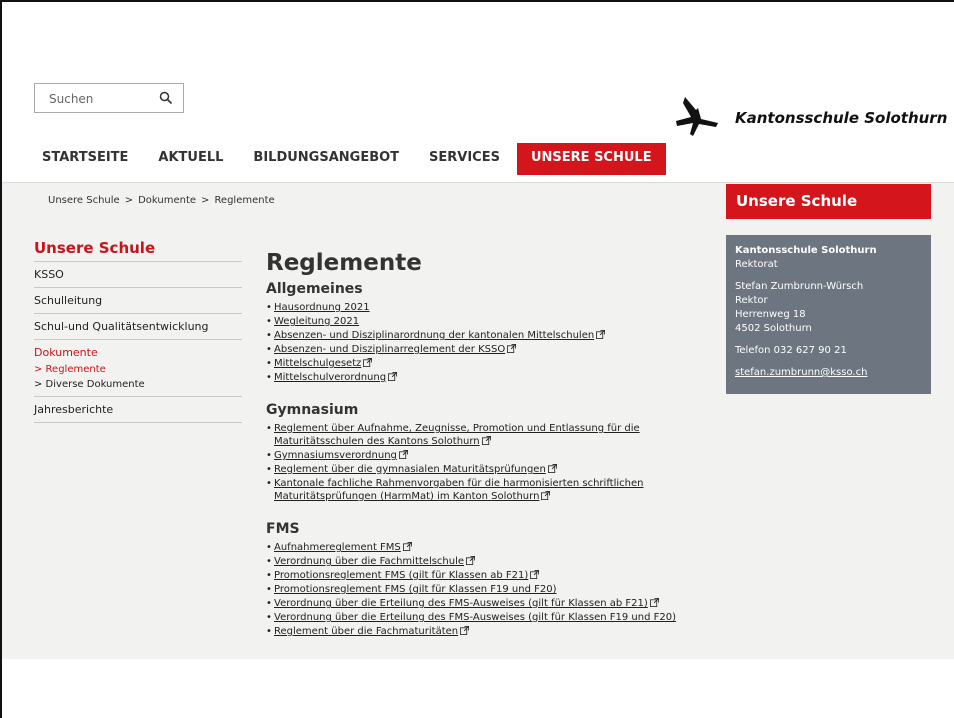 This screenshot has height=718, width=954. Describe the element at coordinates (841, 118) in the screenshot. I see `brand-name: Kantonsschule Solothurn` at that location.